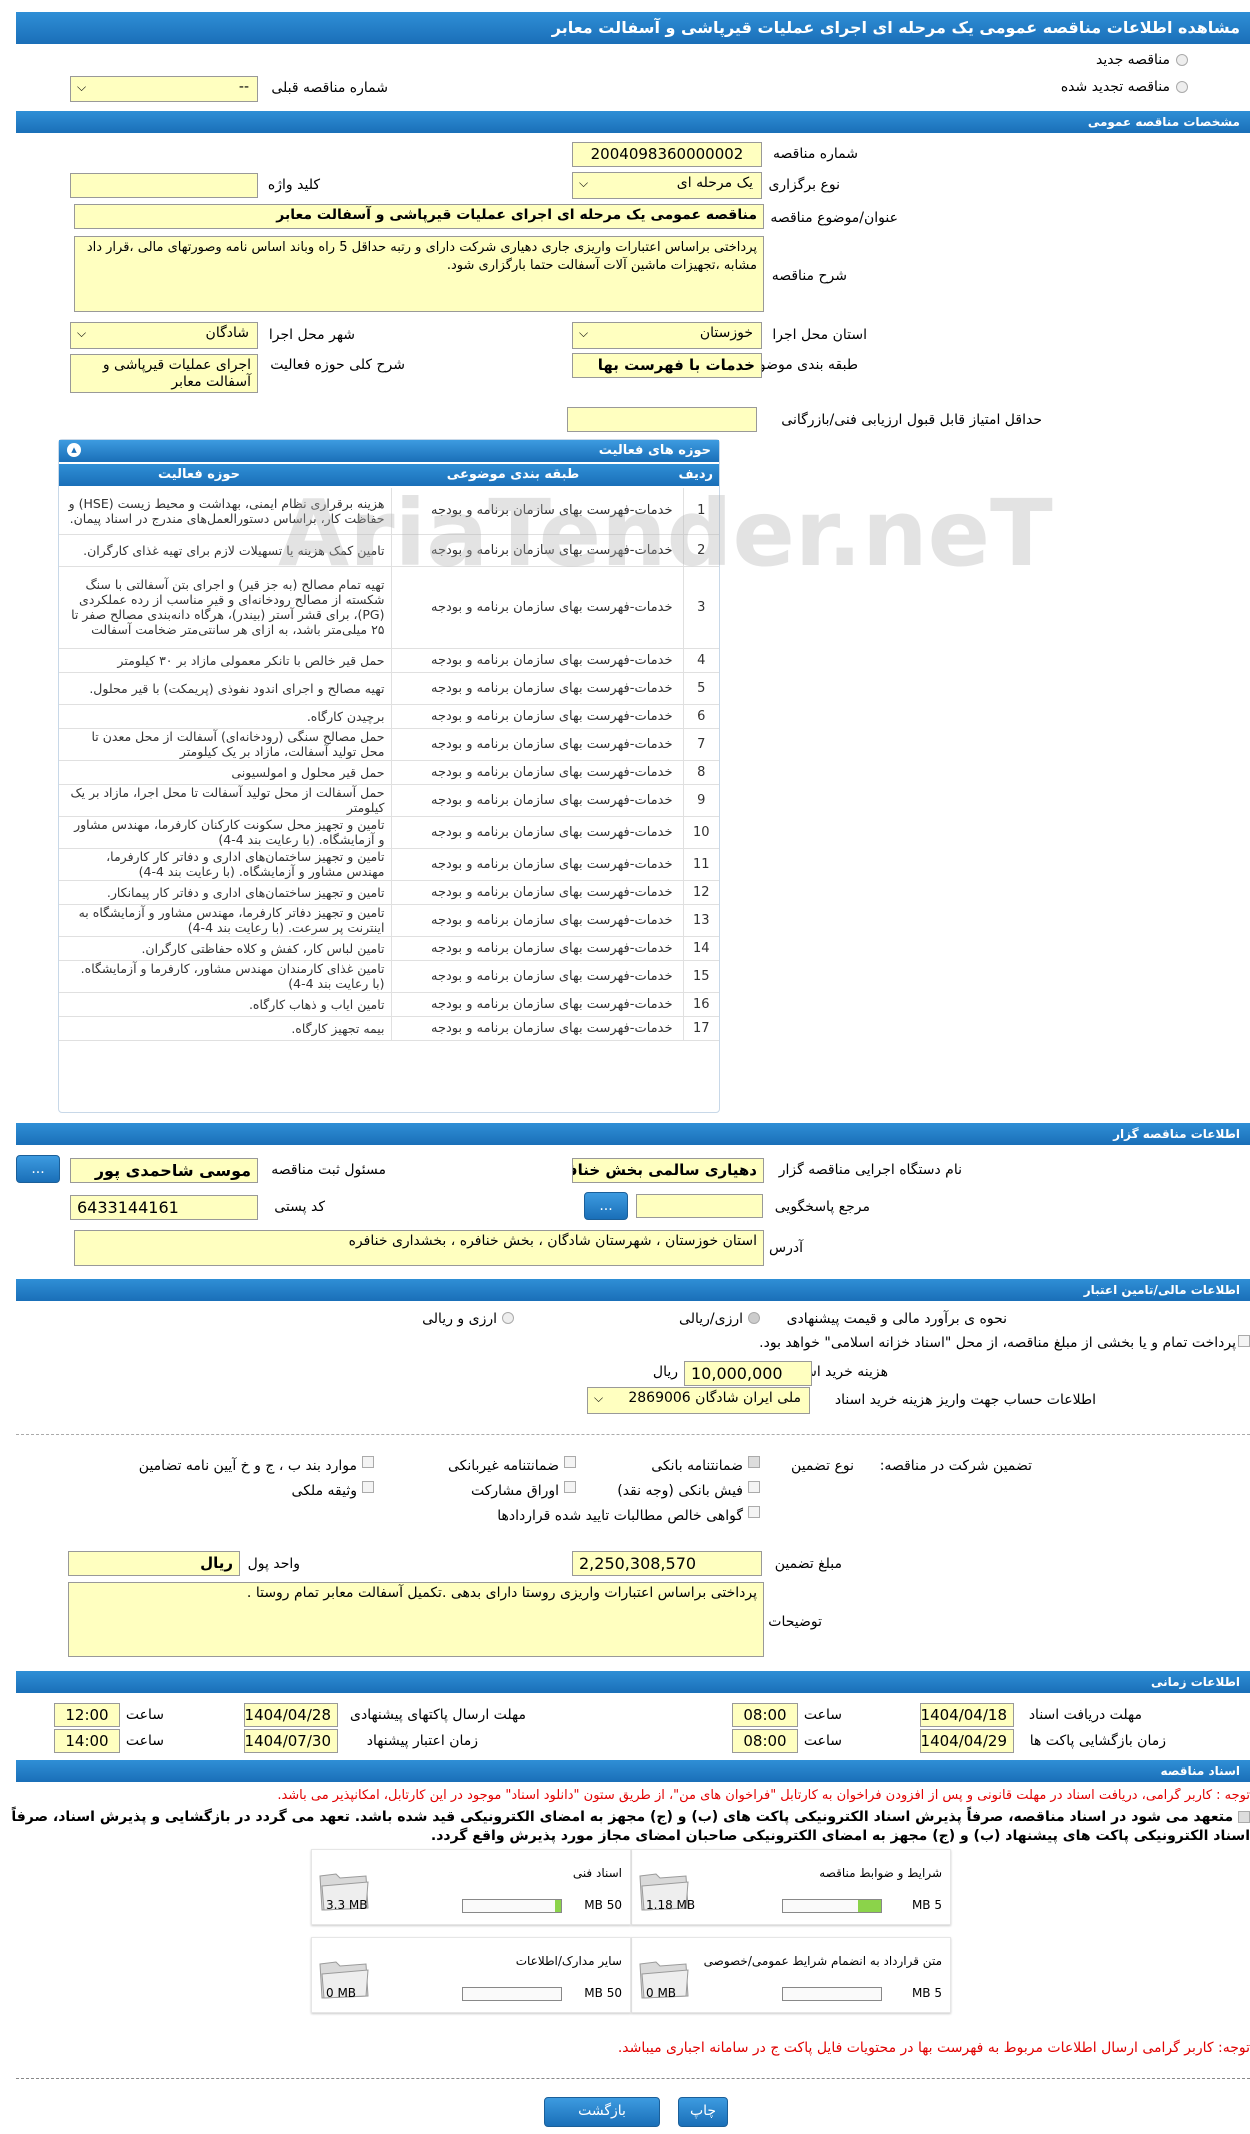 The width and height of the screenshot is (1250, 2134). Describe the element at coordinates (422, 1741) in the screenshot. I see `valid-label: زمان اعتبار پیشنهاد` at that location.